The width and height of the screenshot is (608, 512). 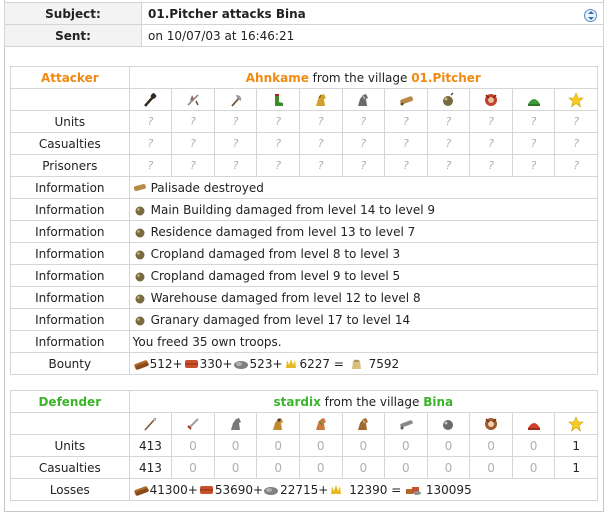 What do you see at coordinates (304, 143) in the screenshot?
I see `attacker-casualties-row: Casualties ? ? ? ? ? ? ? ? ? ? ?` at bounding box center [304, 143].